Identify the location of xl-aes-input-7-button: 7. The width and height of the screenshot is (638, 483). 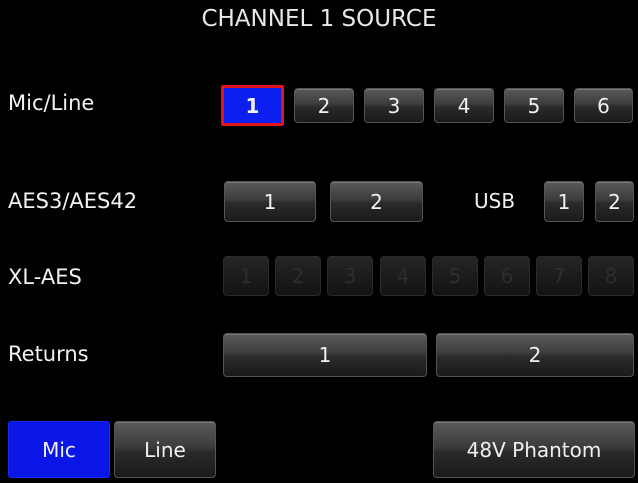
(559, 276).